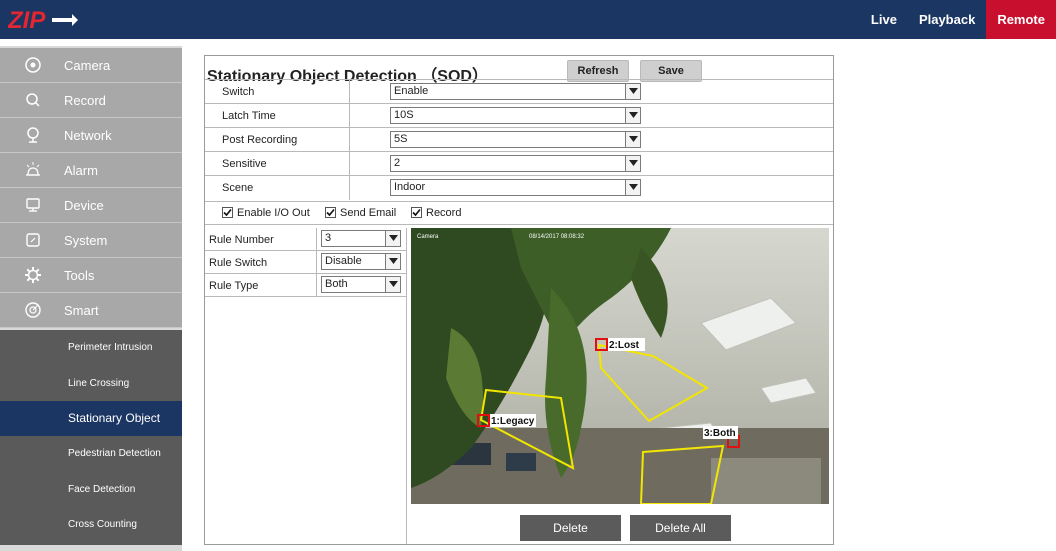 The height and width of the screenshot is (551, 1056). Describe the element at coordinates (33, 100) in the screenshot. I see `search-icon` at that location.